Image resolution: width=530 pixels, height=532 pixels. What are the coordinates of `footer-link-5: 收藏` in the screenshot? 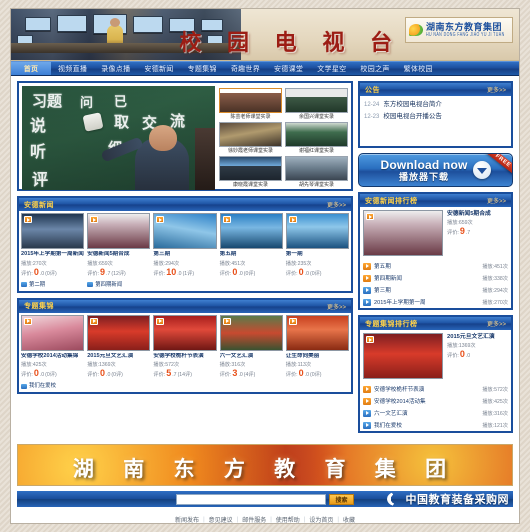 It's located at (349, 519).